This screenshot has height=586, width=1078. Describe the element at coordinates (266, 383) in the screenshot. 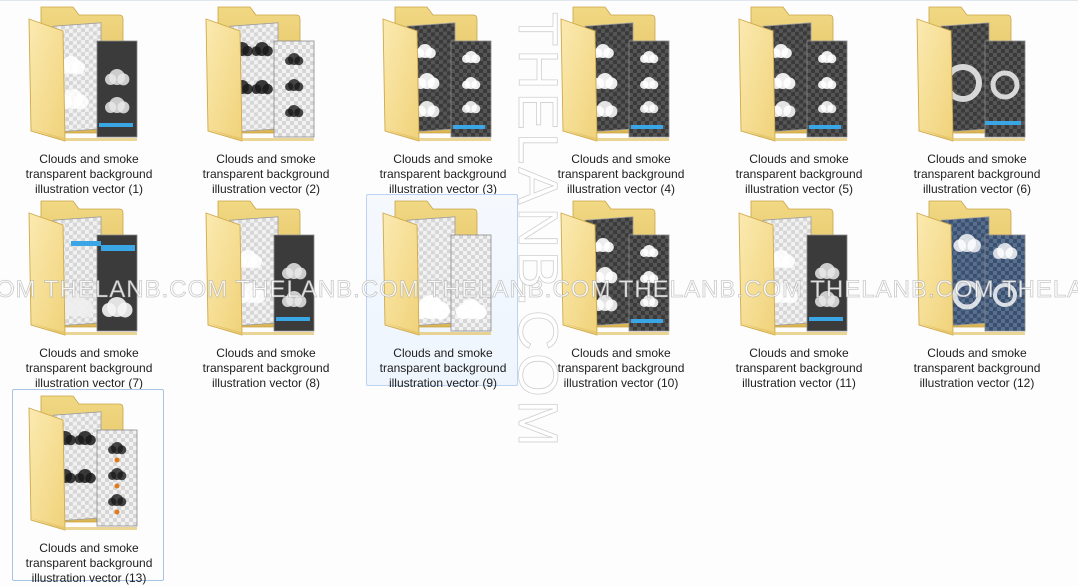

I see `folder-label-line: illustration vector (8)` at that location.